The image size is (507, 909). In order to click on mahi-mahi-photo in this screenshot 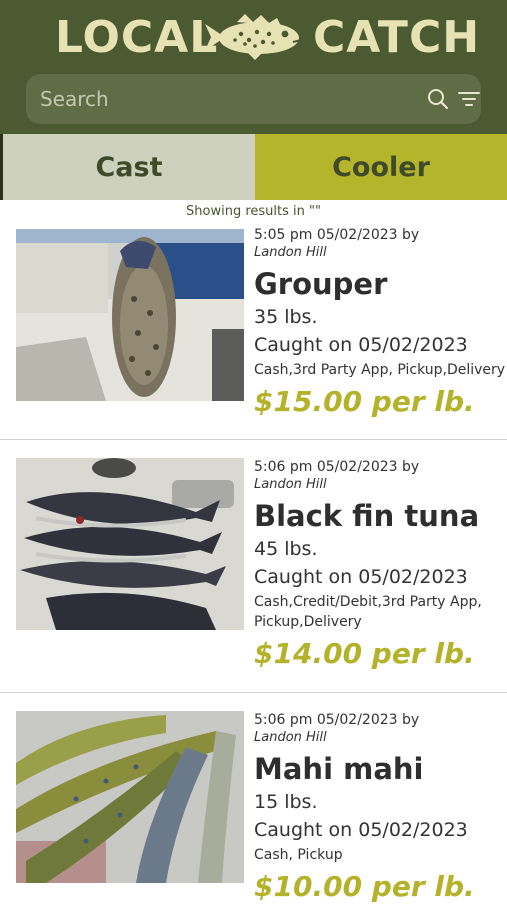, I will do `click(130, 797)`.